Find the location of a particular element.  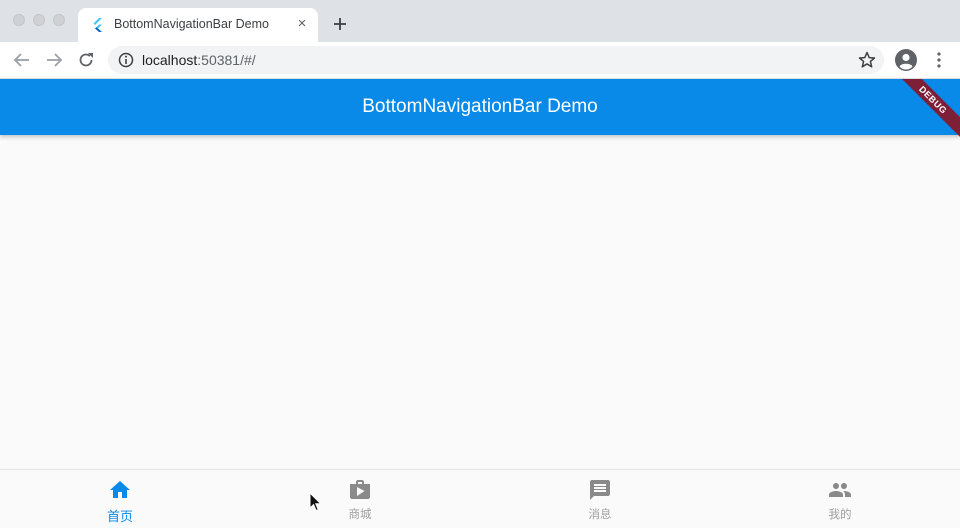

browser-toolbar: localhost:50381/#/ is located at coordinates (480, 60).